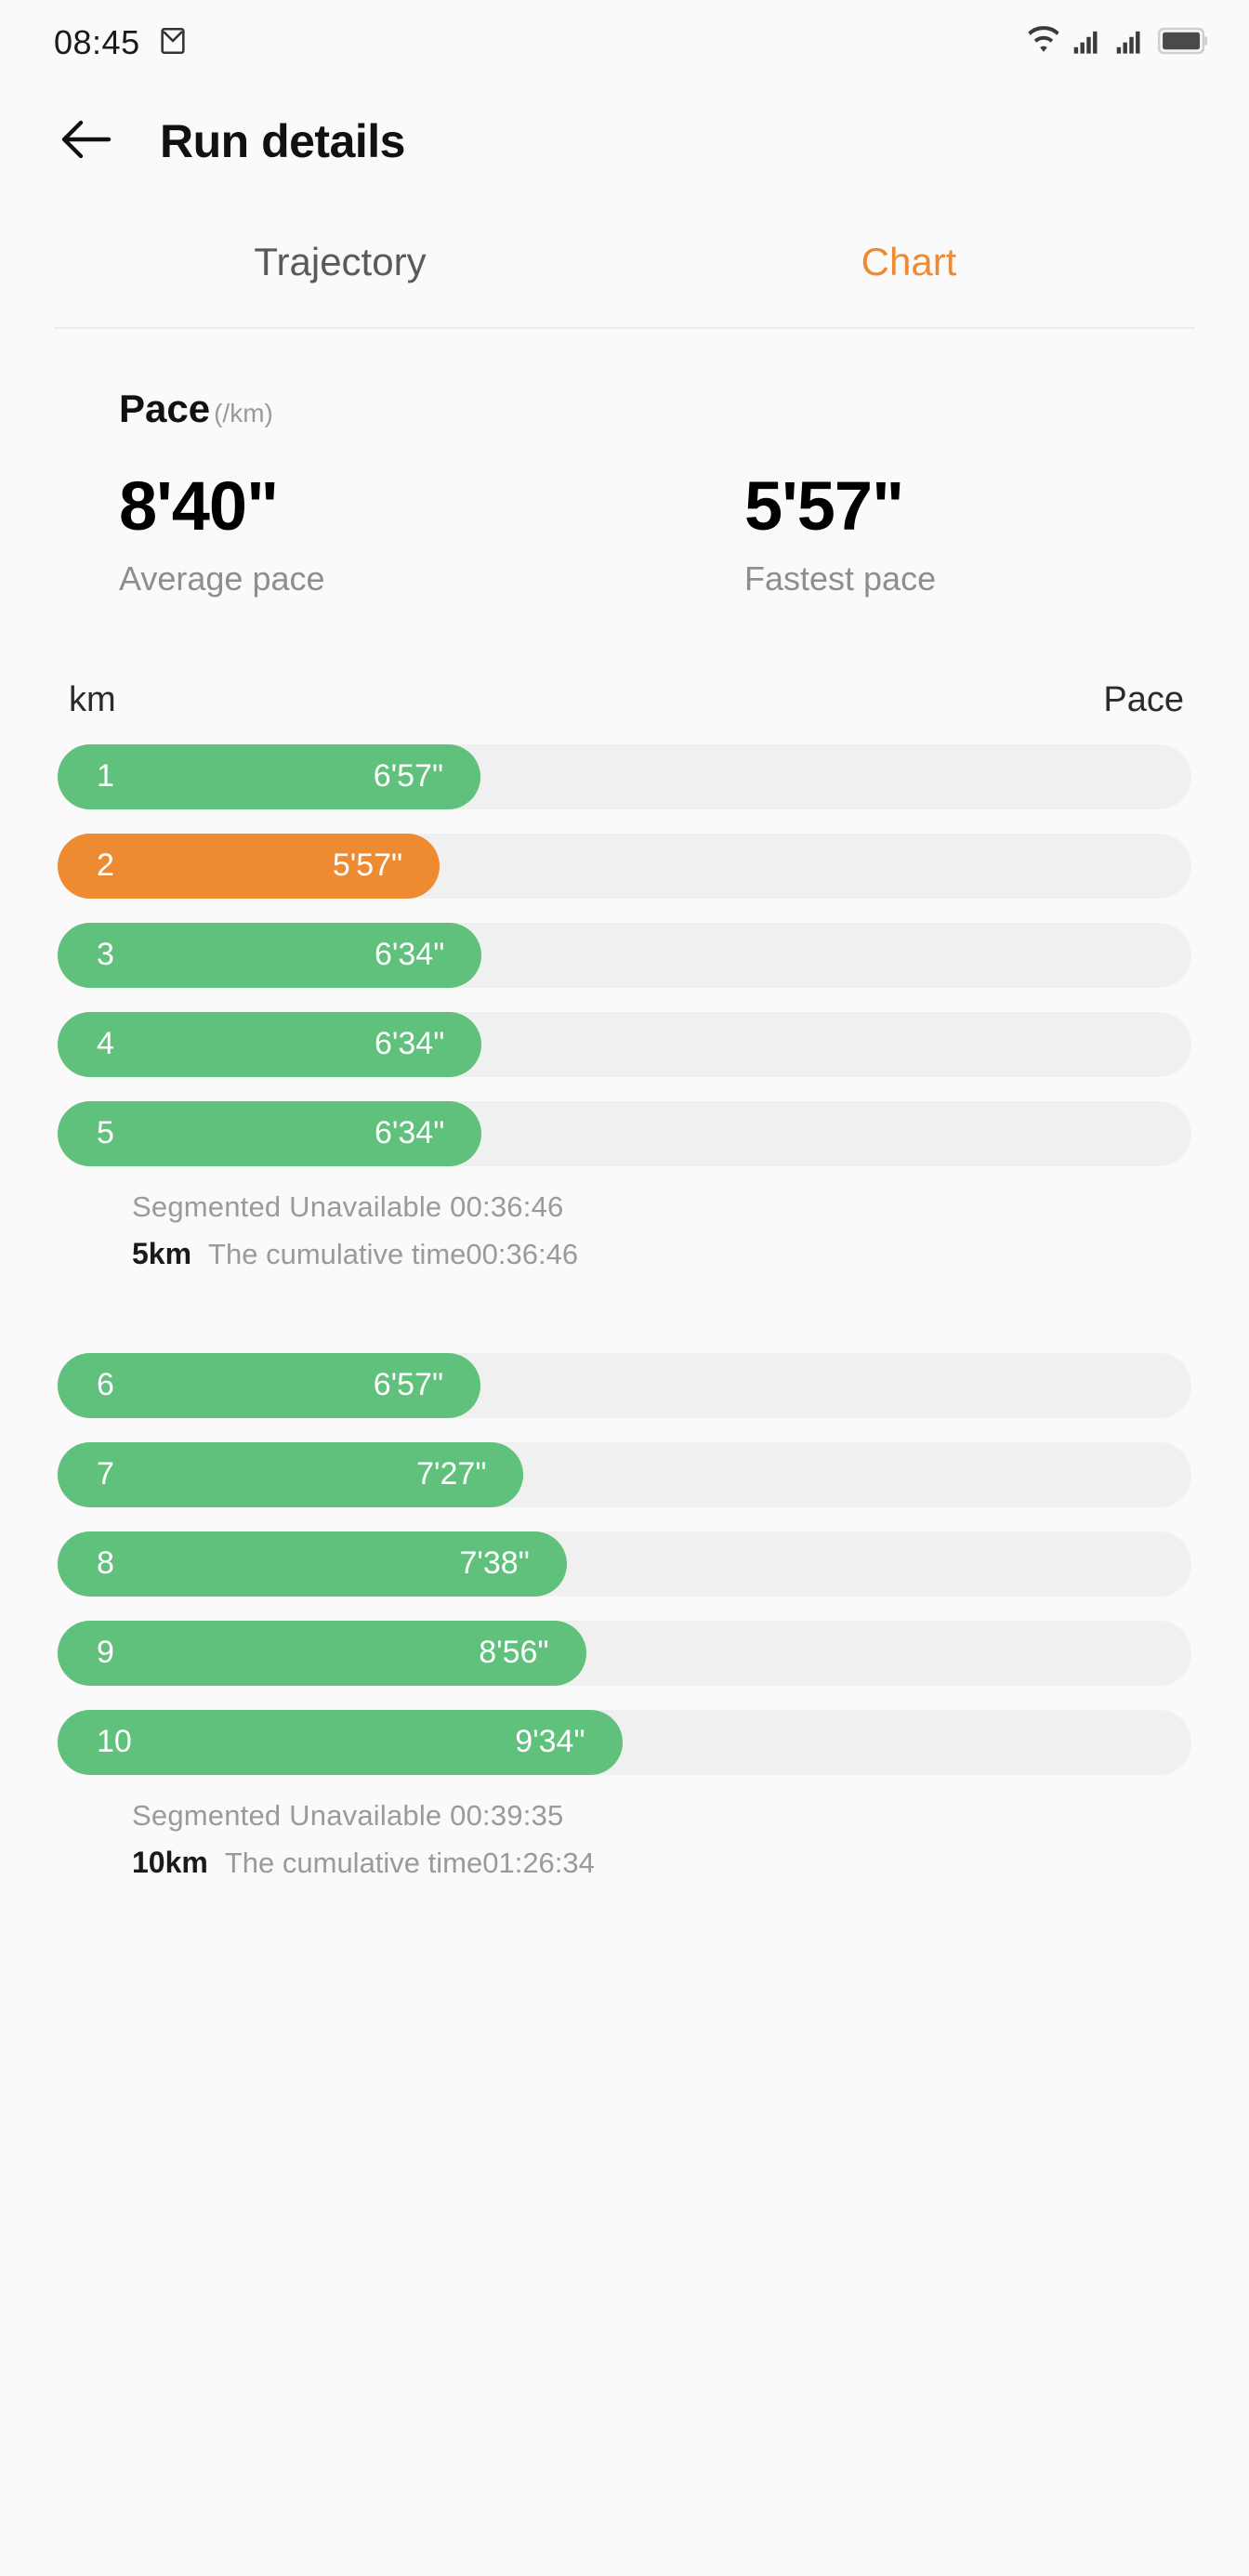 Image resolution: width=1249 pixels, height=2576 pixels. I want to click on segment-unavailable-text: Segmented Unavailable 00:36:46, so click(348, 1206).